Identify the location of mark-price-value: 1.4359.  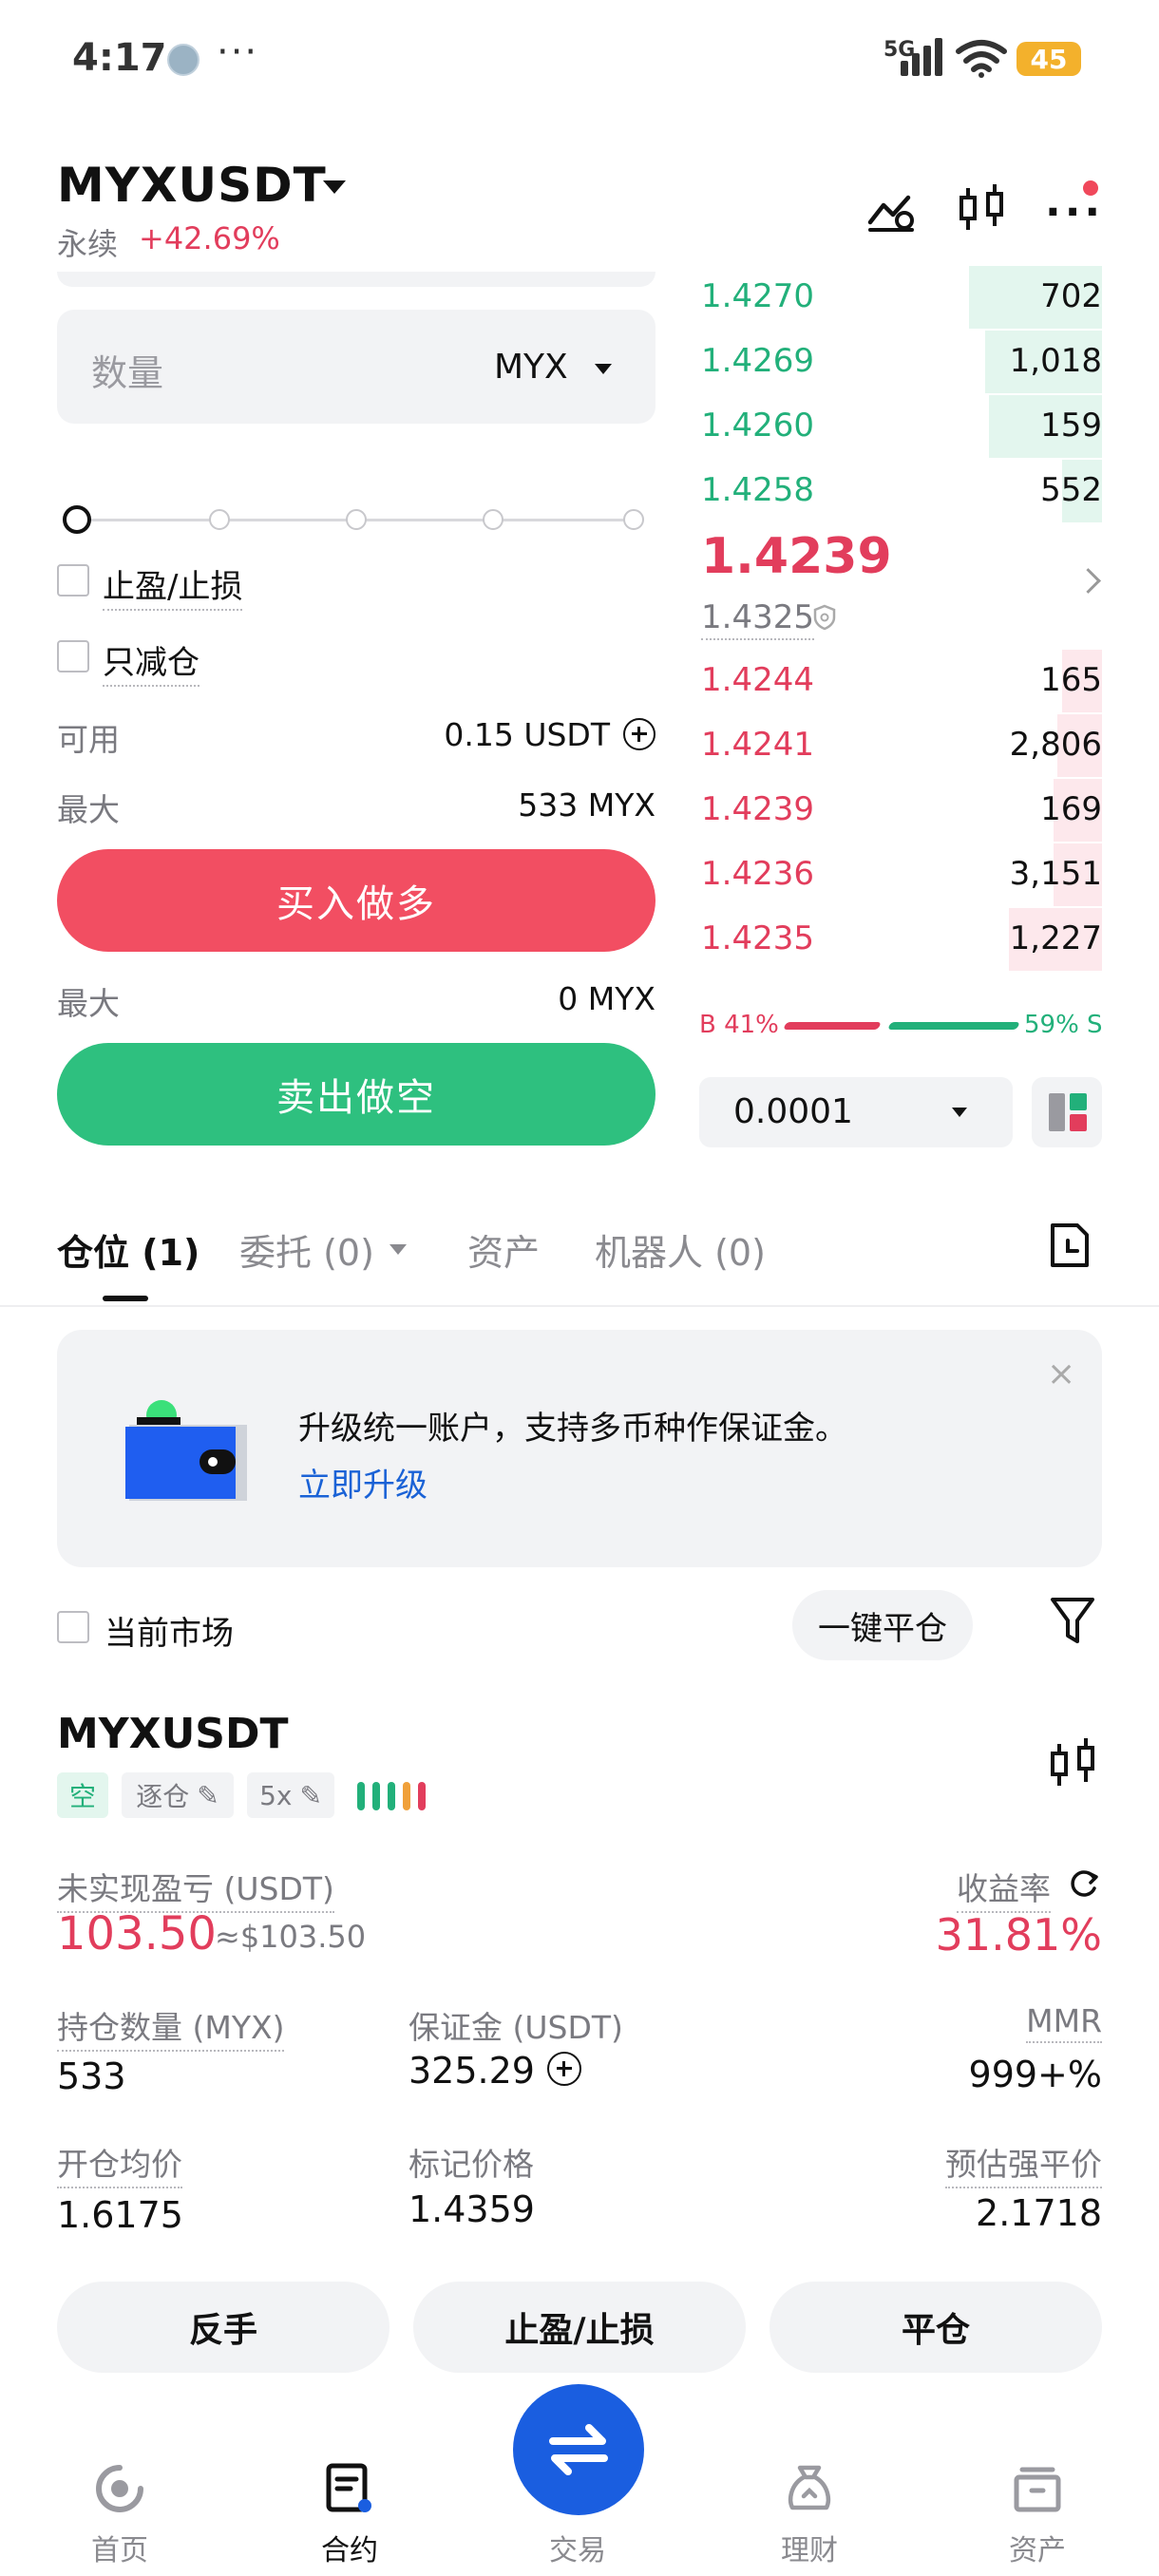
(471, 2209).